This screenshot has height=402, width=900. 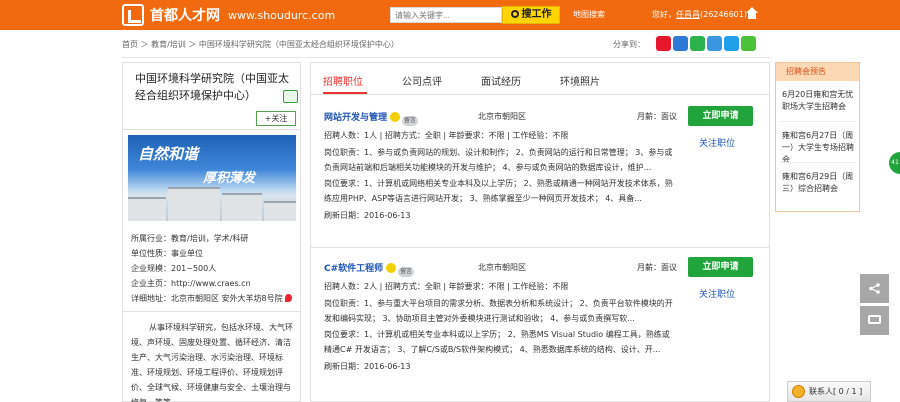 I want to click on weibo-icon, so click(x=663, y=43).